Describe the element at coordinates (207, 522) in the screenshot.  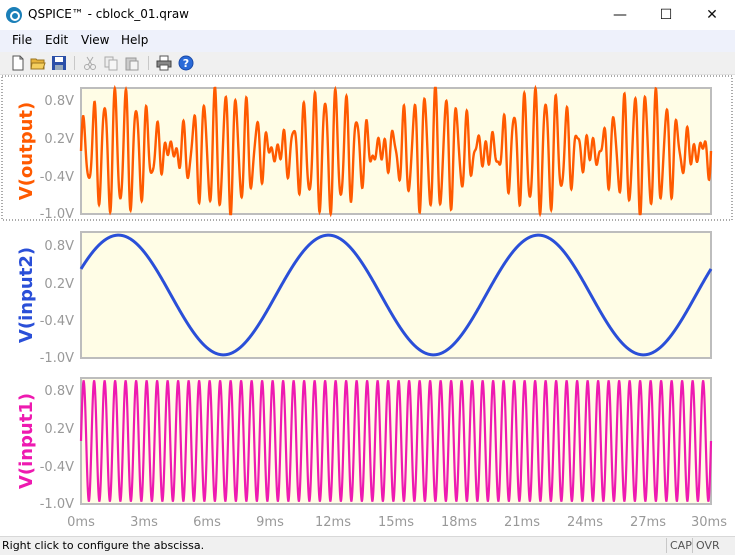
I see `x-axis-tick: 6ms` at that location.